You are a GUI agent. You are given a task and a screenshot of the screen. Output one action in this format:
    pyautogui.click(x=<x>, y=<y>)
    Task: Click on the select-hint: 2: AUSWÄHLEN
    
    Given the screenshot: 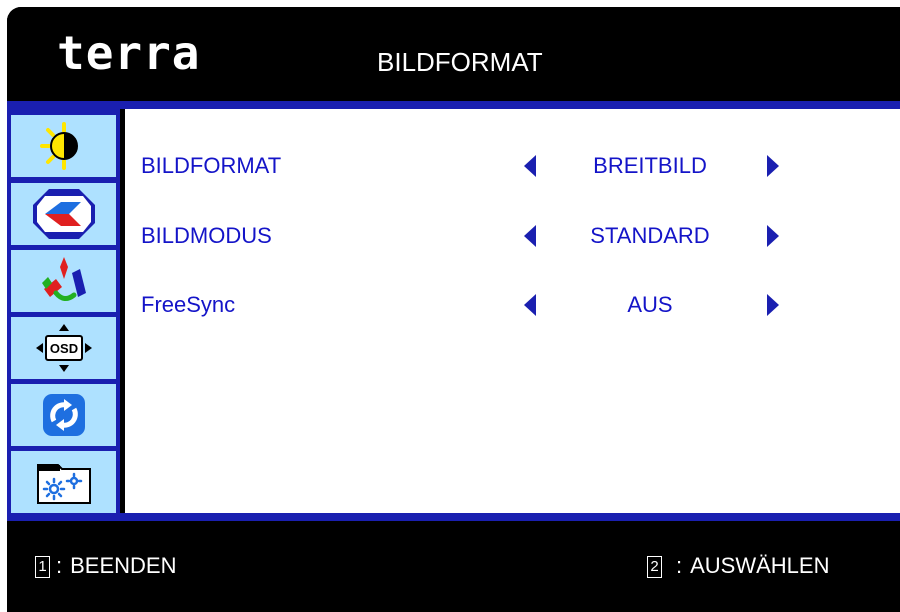 What is the action you would take?
    pyautogui.click(x=738, y=566)
    